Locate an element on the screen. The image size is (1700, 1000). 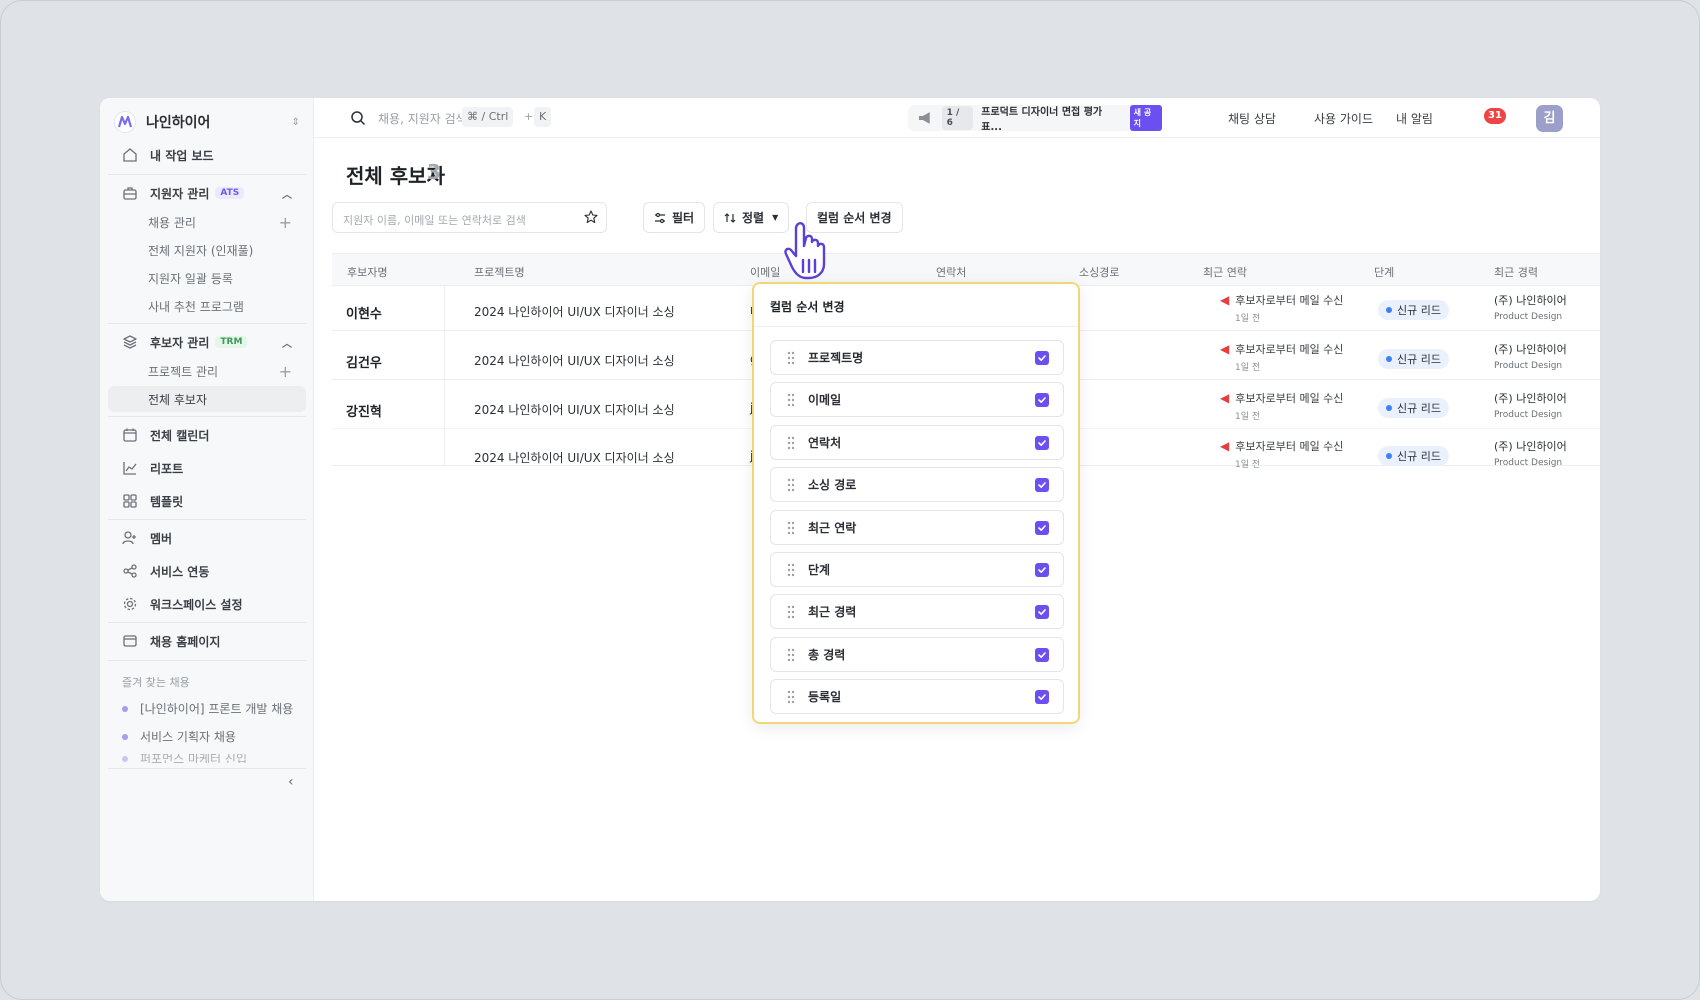
sidebar-item-template: 템플릿 is located at coordinates (207, 501).